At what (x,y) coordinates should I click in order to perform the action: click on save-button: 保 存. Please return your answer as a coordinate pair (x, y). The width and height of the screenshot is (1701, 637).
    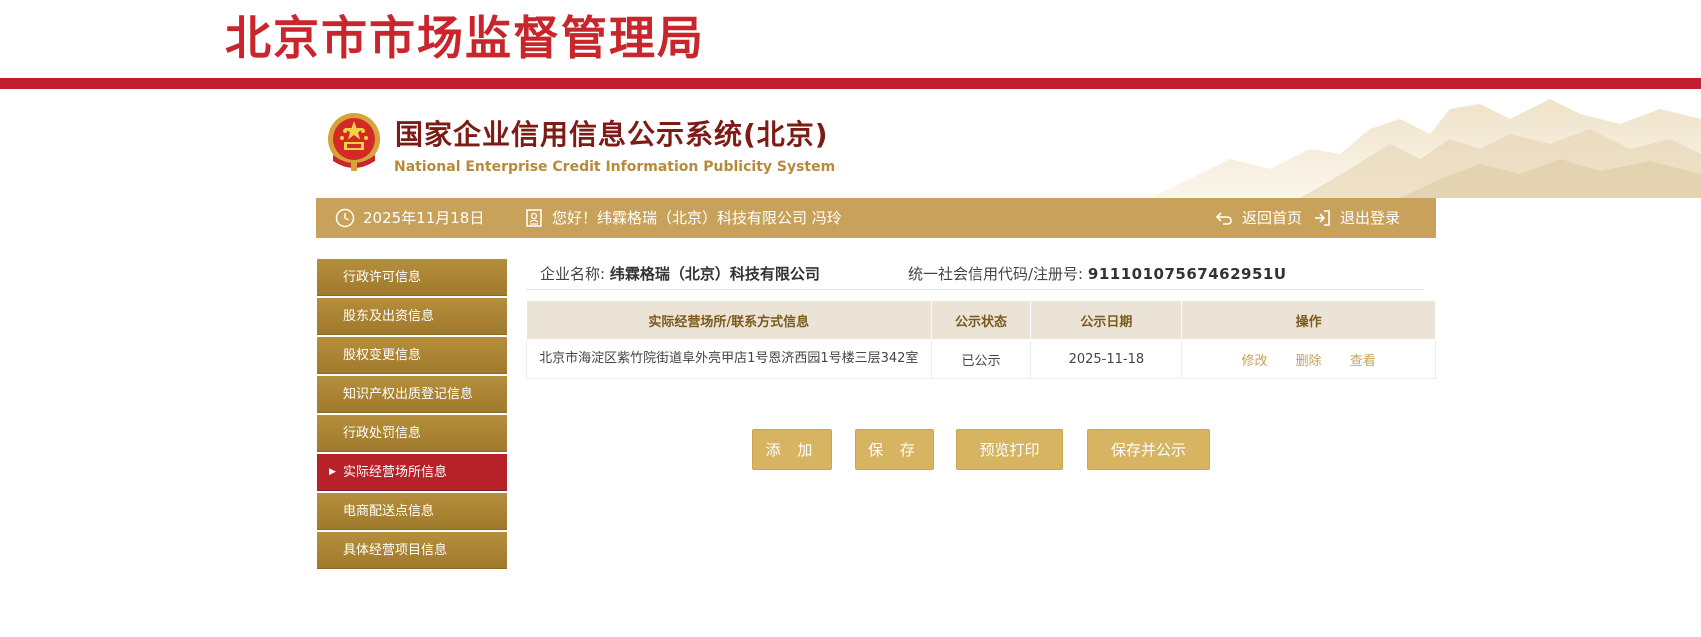
    Looking at the image, I should click on (894, 449).